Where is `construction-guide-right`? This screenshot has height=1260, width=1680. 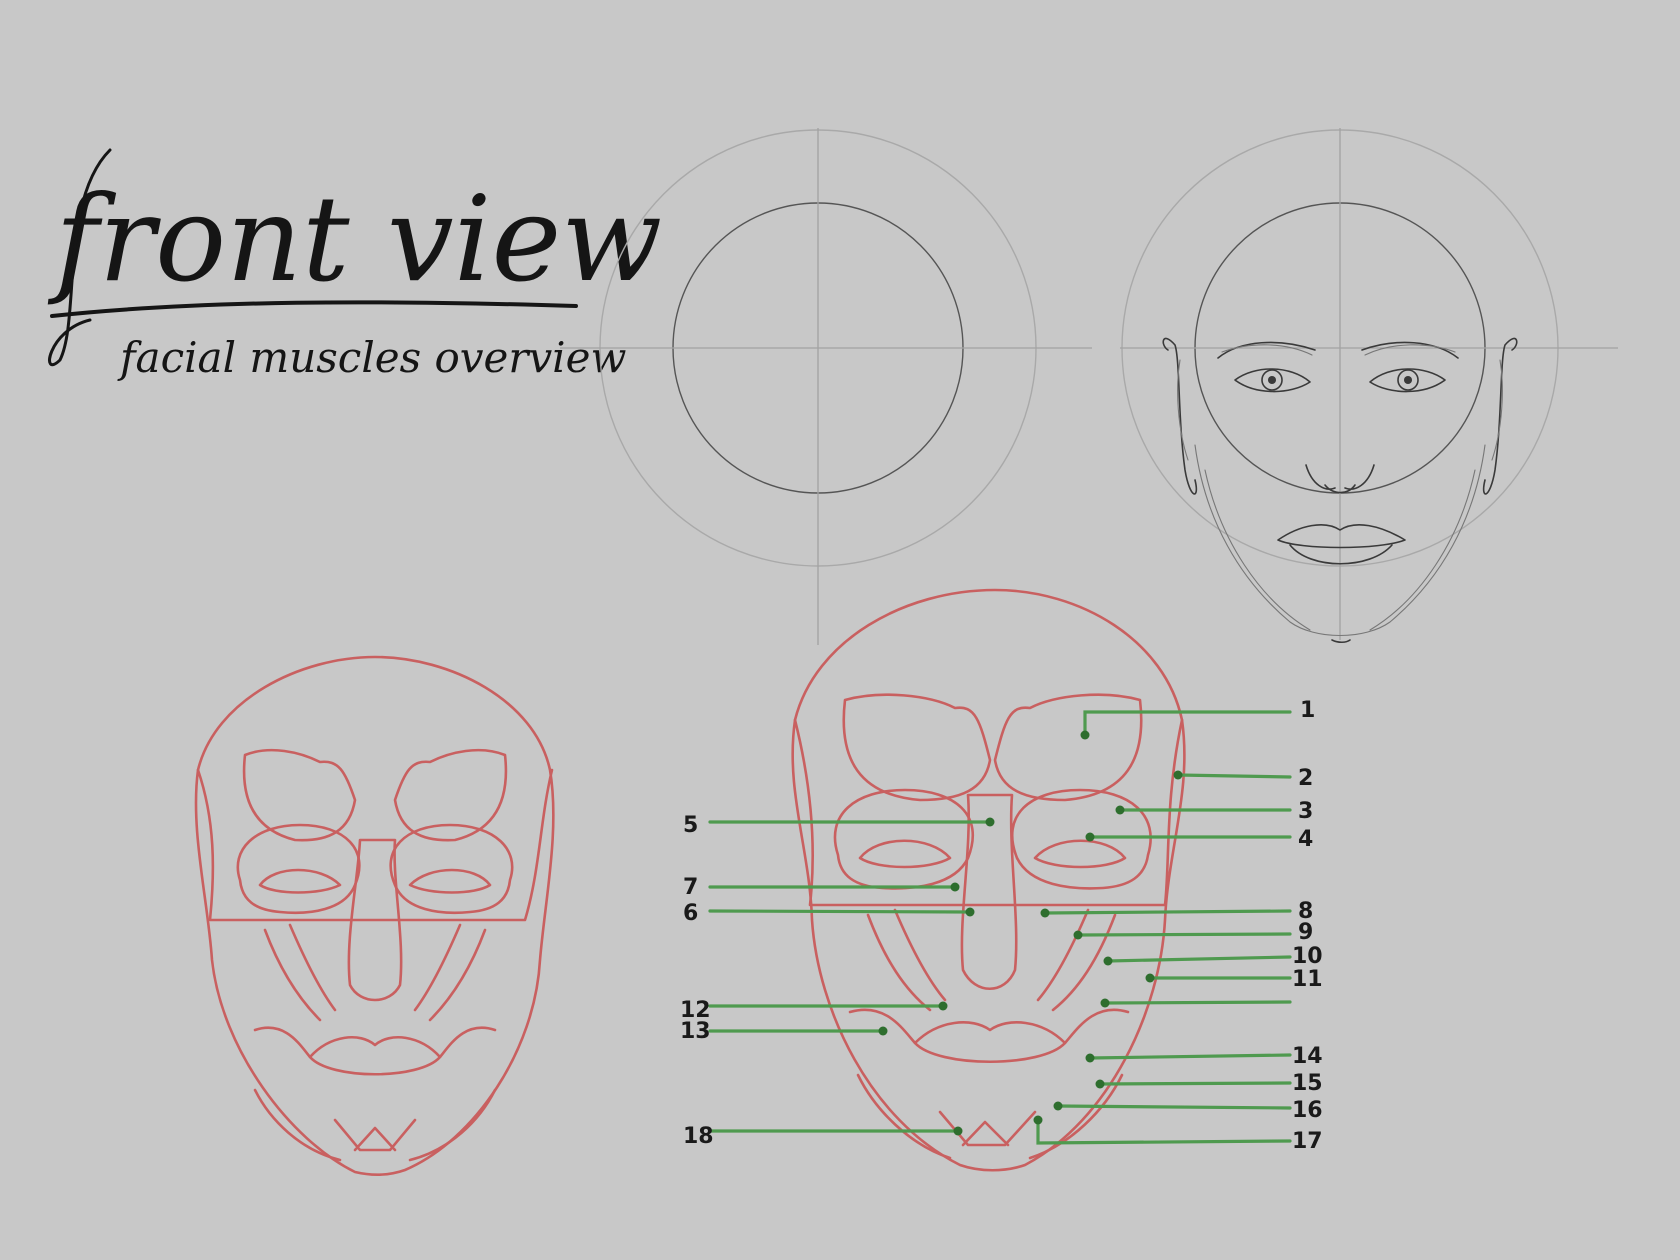 construction-guide-right is located at coordinates (1369, 384).